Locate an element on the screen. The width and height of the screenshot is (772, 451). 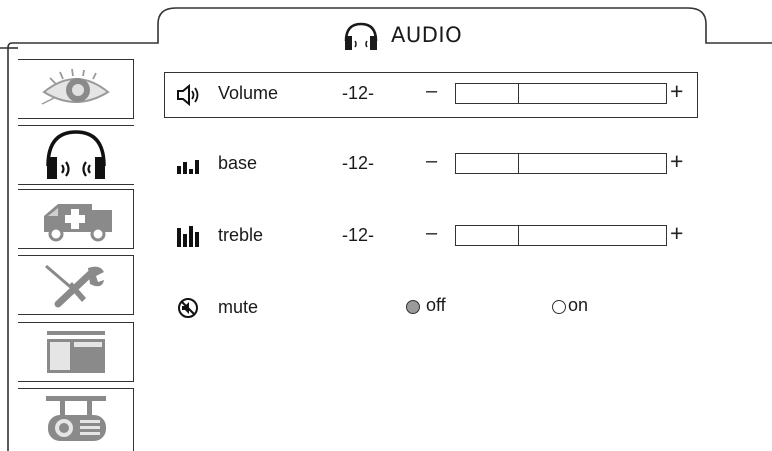
mute-label: mute is located at coordinates (238, 307).